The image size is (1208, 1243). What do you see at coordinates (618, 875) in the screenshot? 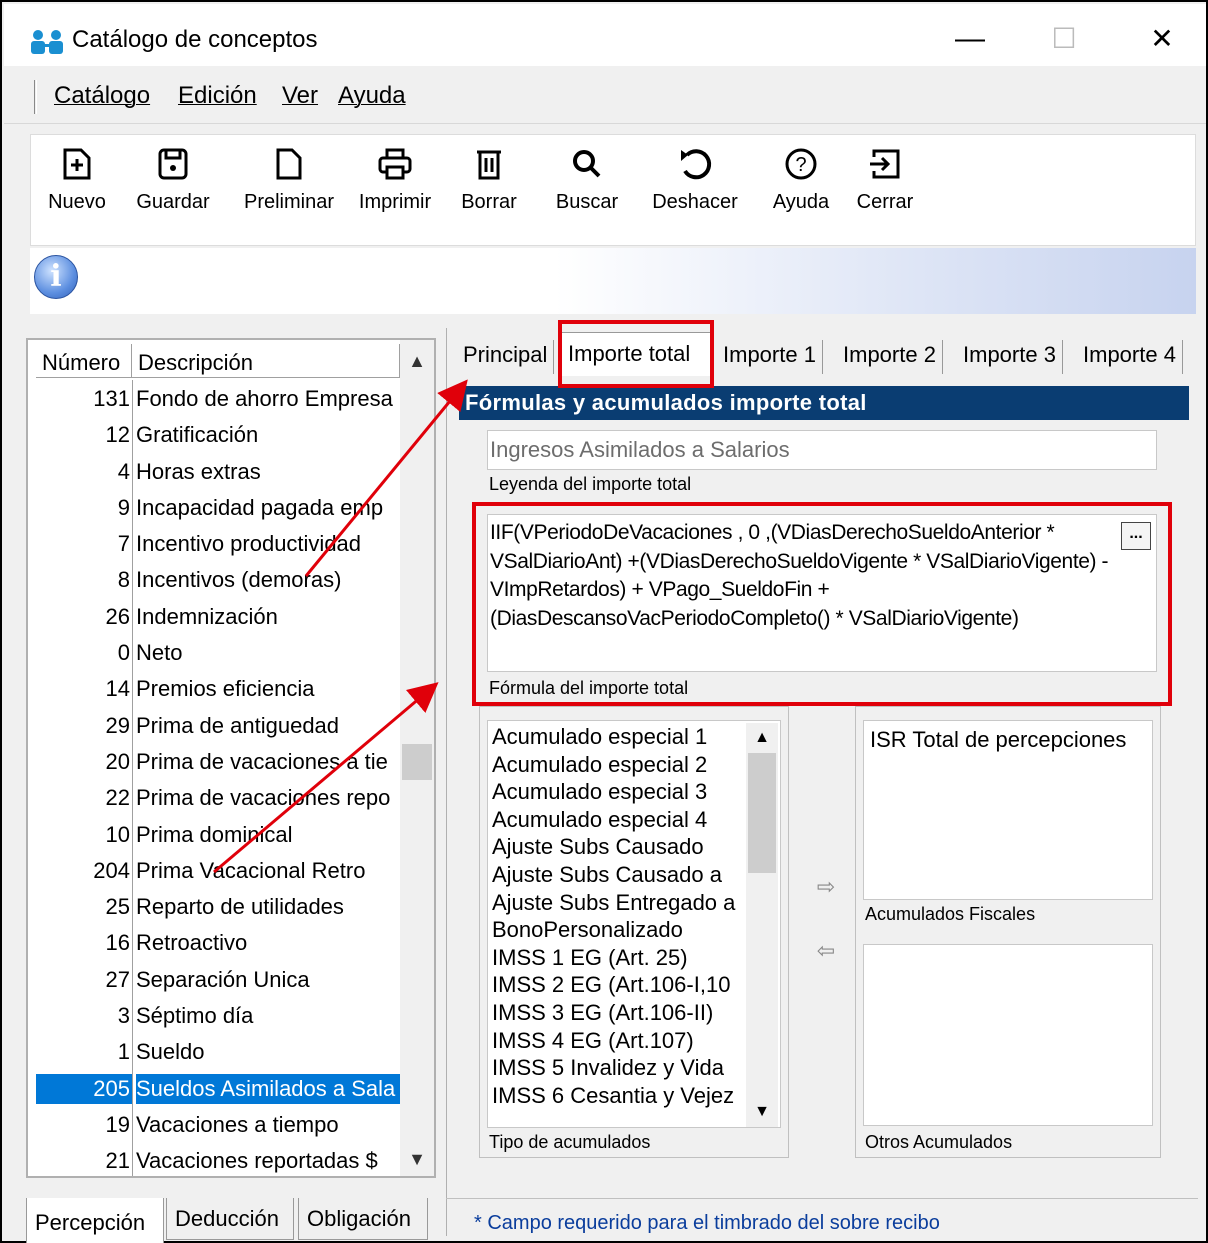
I see `acumulado-item: Ajuste Subs Causado a` at bounding box center [618, 875].